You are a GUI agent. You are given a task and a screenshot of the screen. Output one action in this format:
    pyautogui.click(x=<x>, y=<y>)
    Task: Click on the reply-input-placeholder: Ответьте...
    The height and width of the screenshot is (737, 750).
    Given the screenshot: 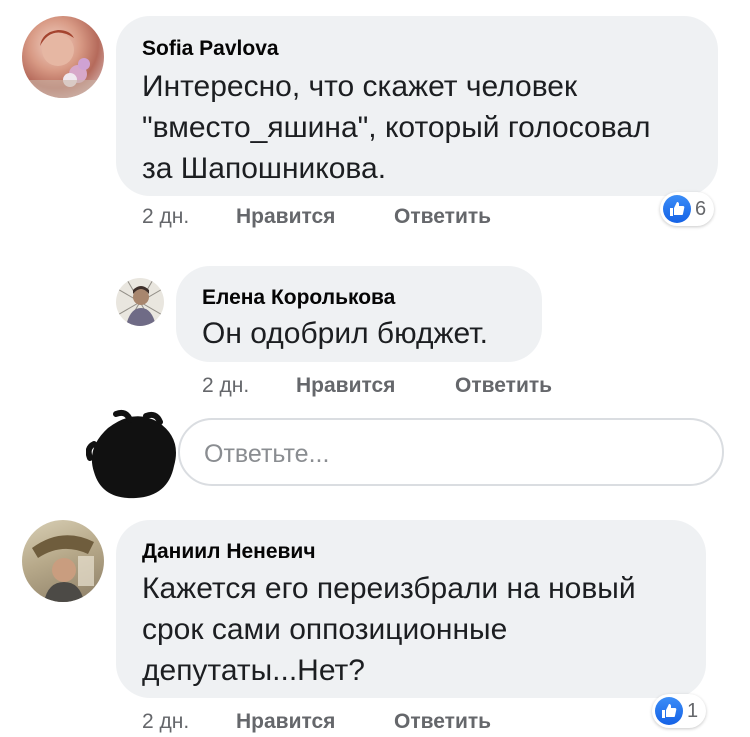 What is the action you would take?
    pyautogui.click(x=267, y=454)
    